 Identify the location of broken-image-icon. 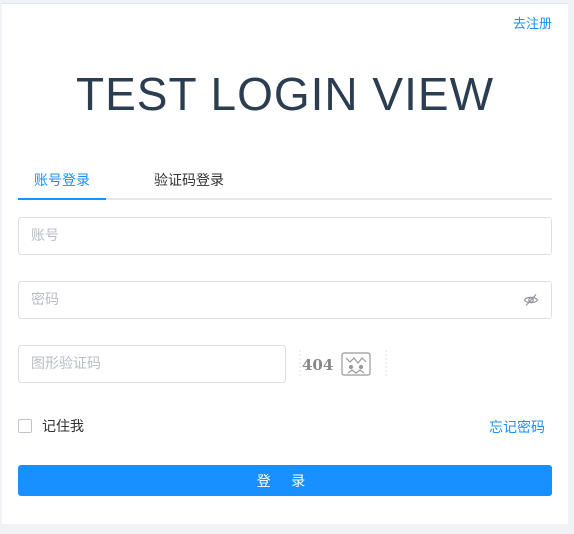
(356, 364).